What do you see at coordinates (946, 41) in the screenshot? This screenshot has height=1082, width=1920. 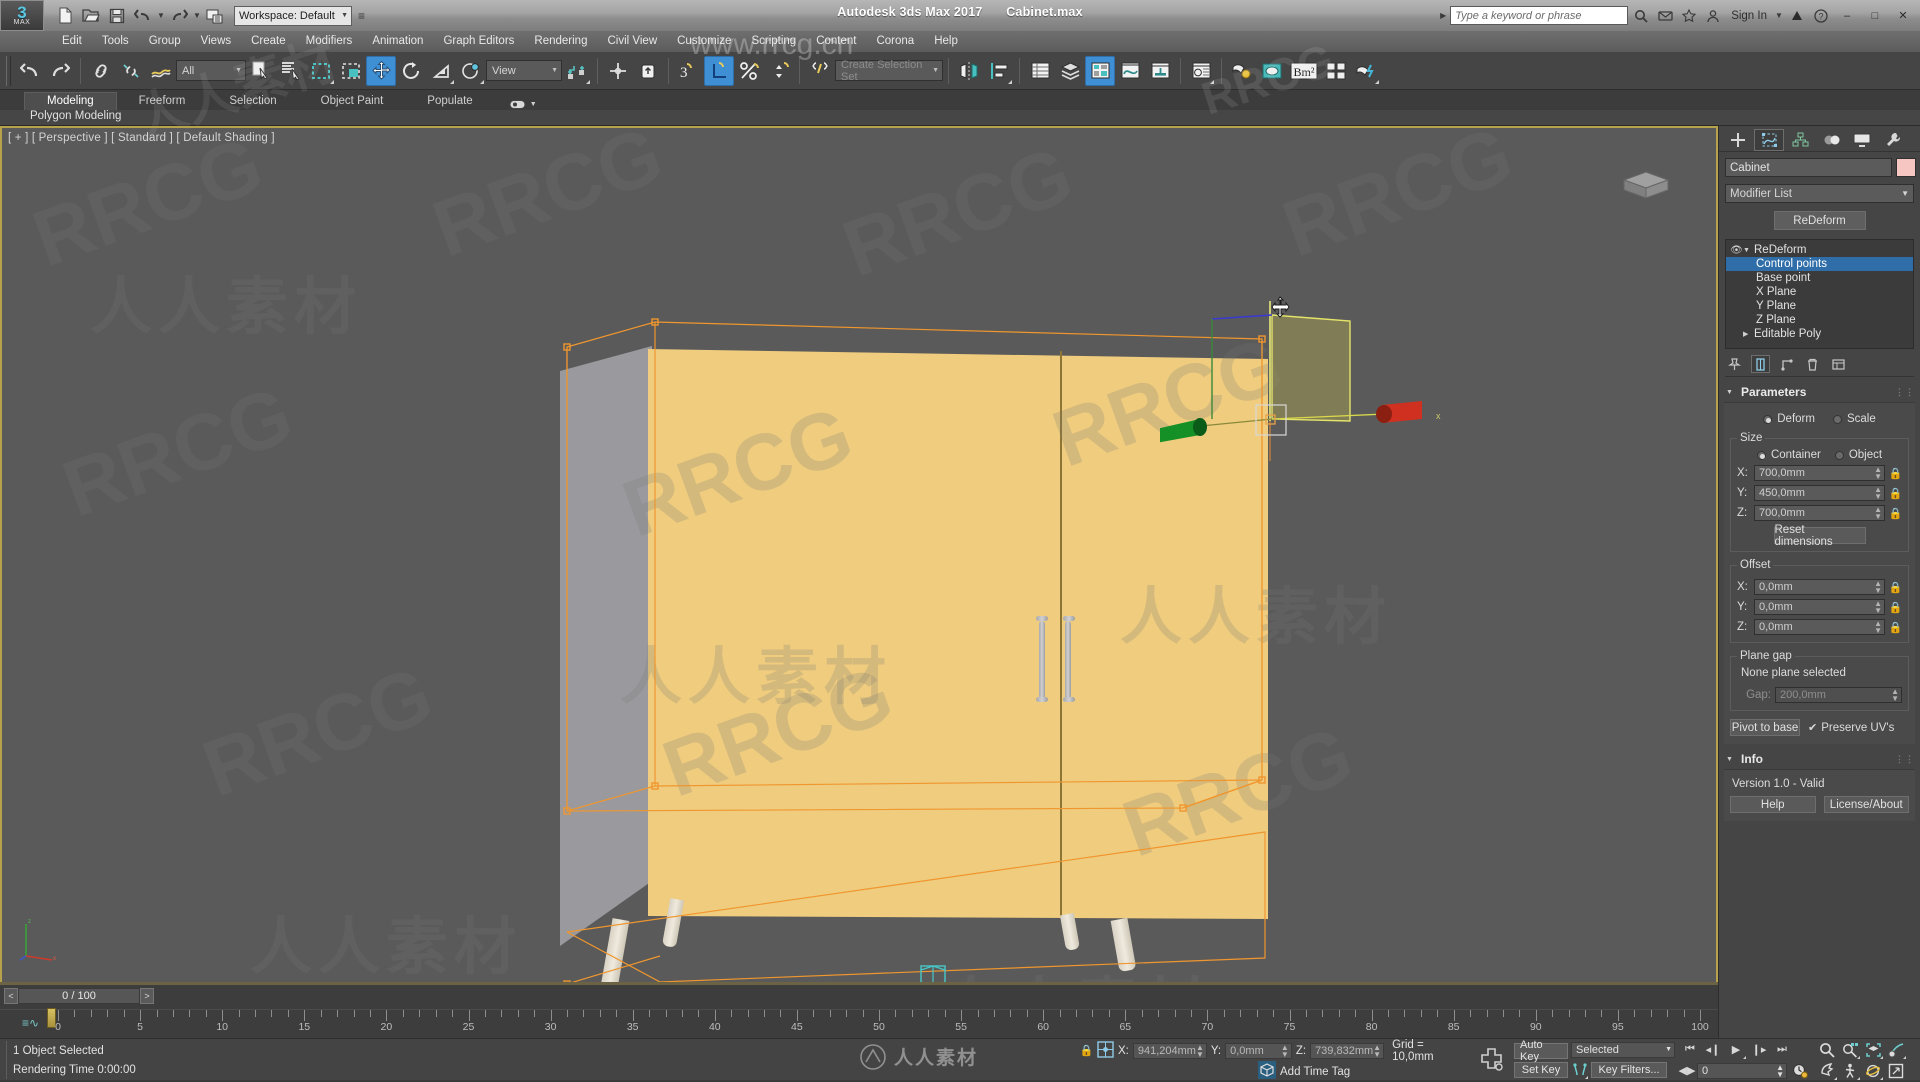 I see `menu-item-help: Help` at bounding box center [946, 41].